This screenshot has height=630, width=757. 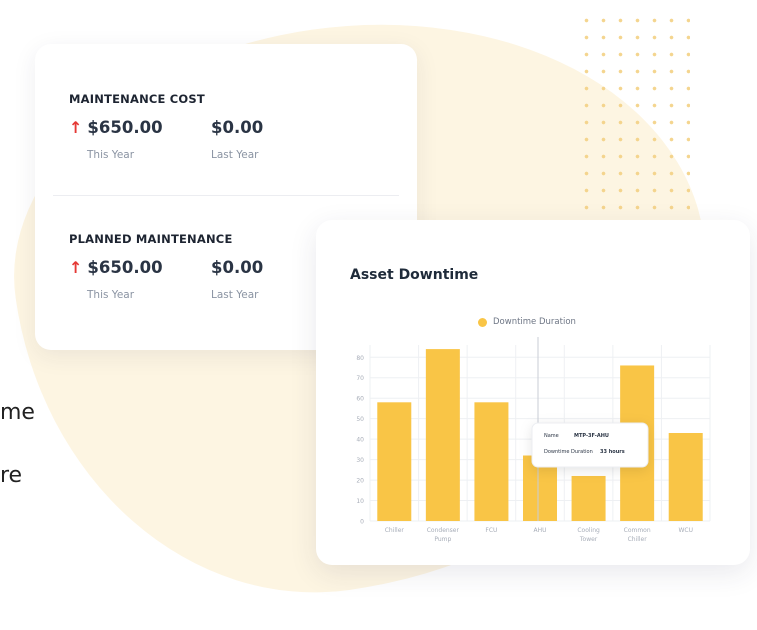 I want to click on y-tick-label: 0, so click(x=362, y=522).